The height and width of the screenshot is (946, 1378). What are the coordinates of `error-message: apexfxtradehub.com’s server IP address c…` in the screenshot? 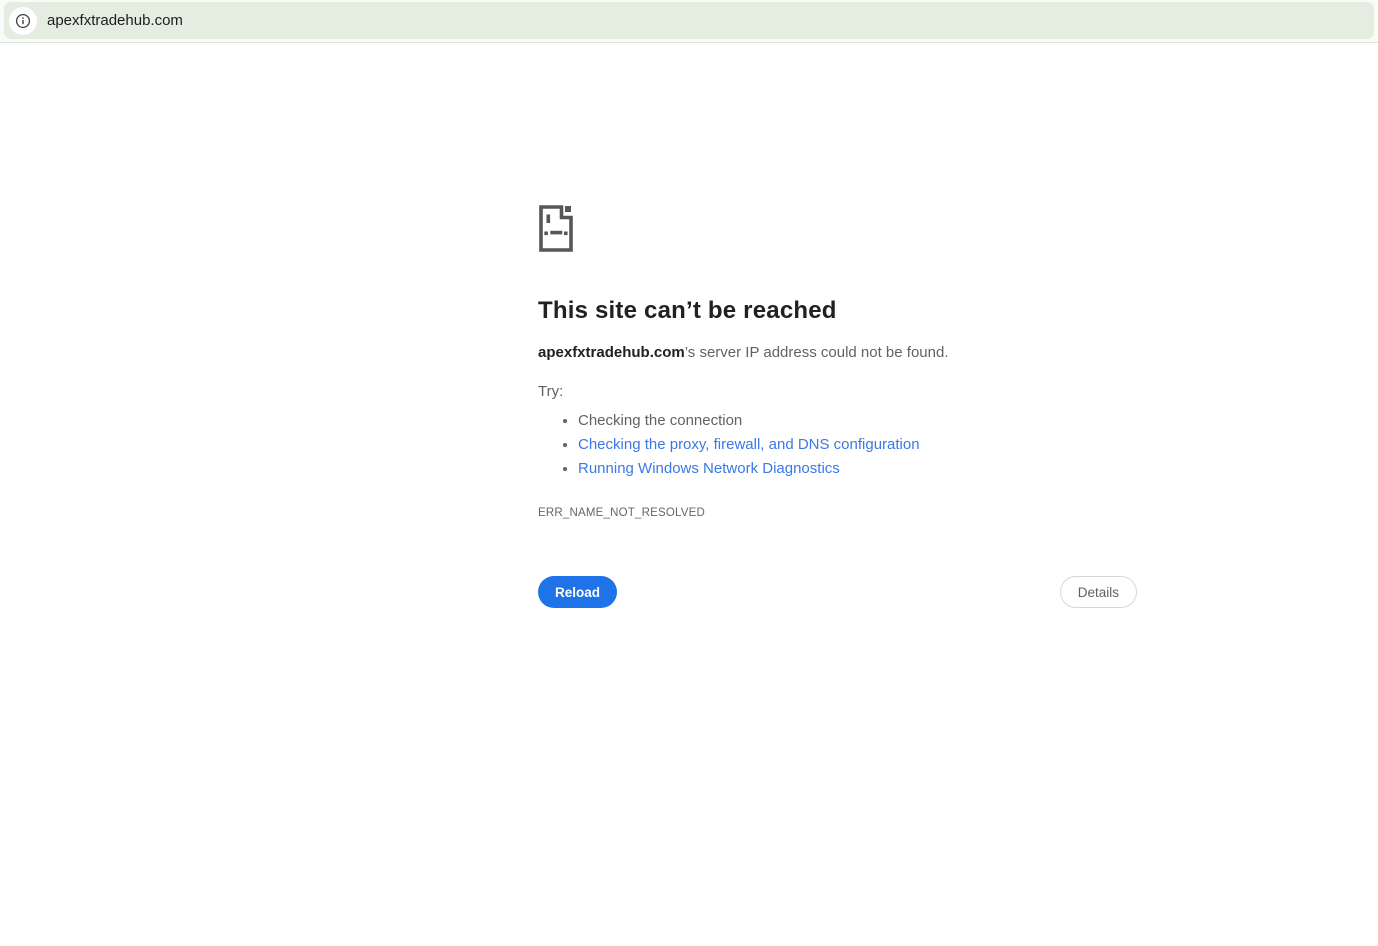 It's located at (837, 352).